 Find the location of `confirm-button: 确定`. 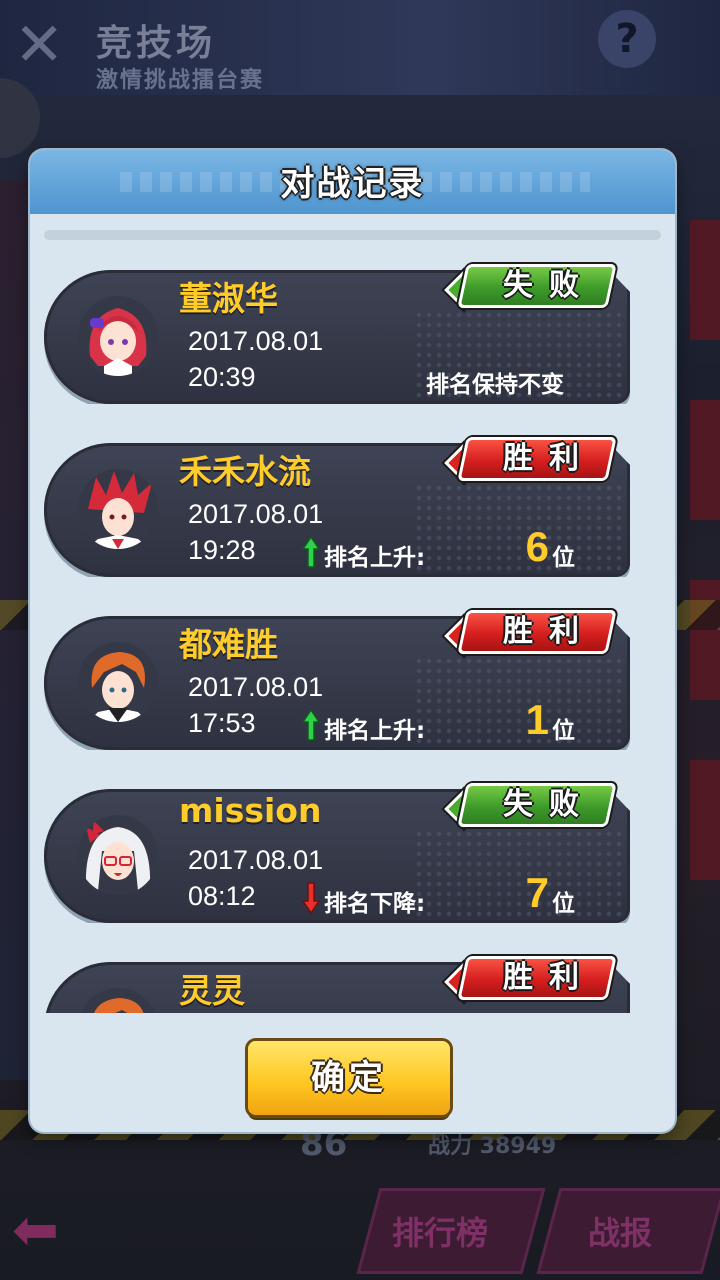

confirm-button: 确定 is located at coordinates (349, 1078).